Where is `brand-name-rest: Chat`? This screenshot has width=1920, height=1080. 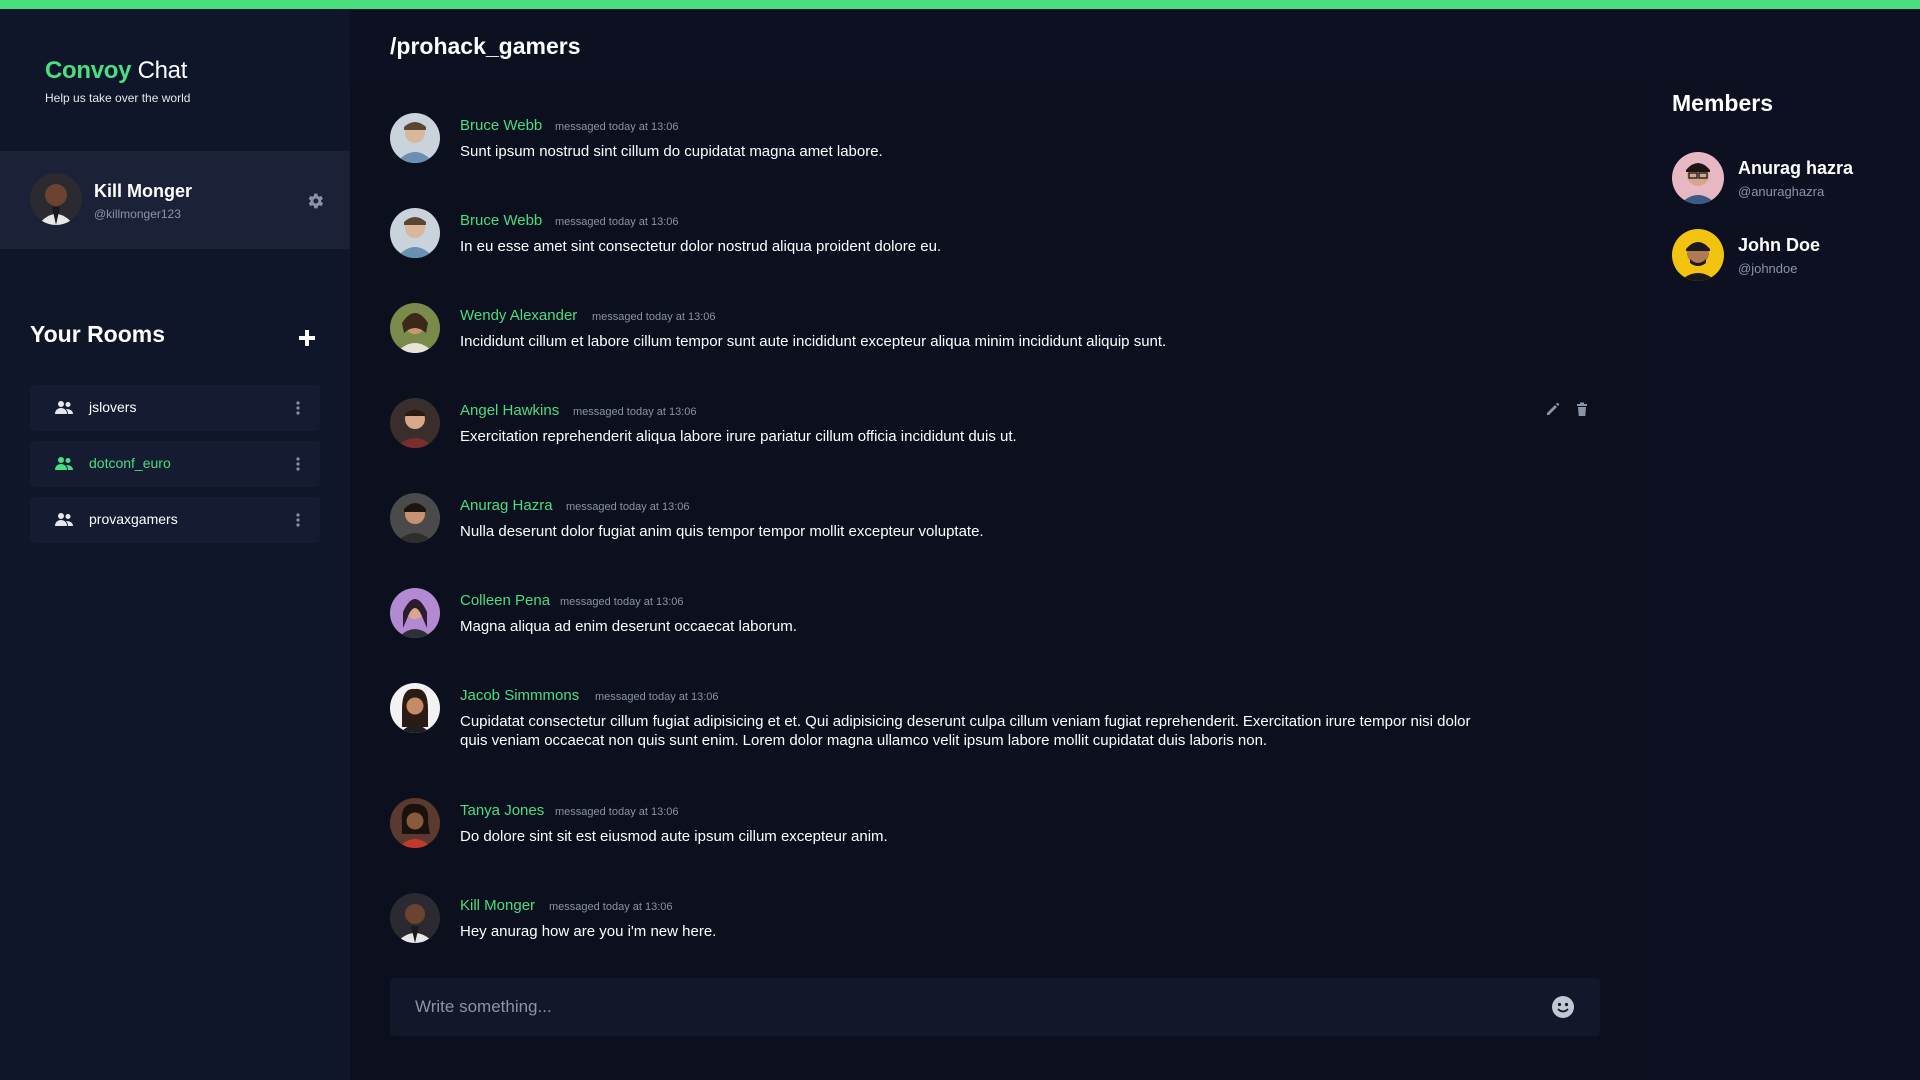 brand-name-rest: Chat is located at coordinates (159, 70).